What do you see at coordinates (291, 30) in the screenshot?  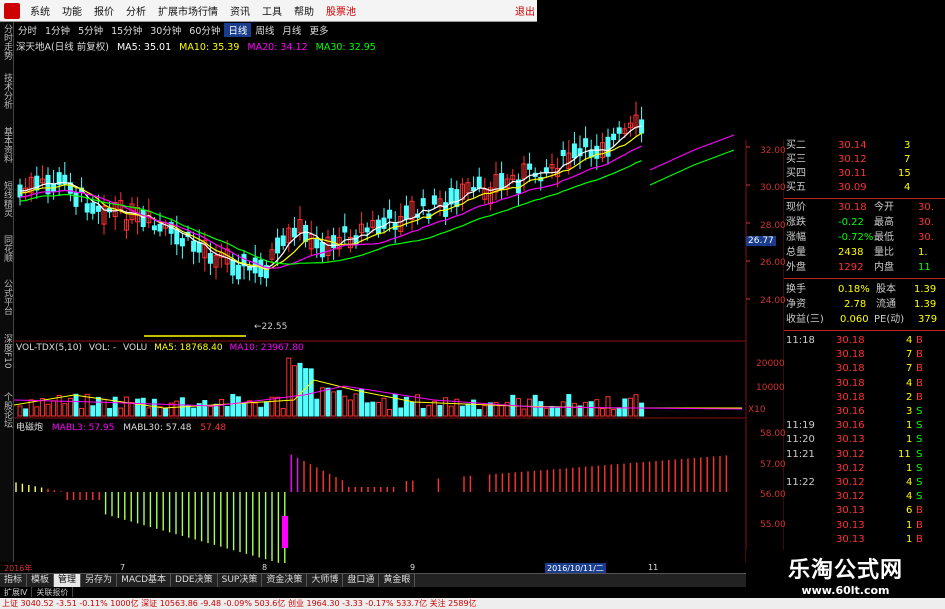 I see `period-monthly: 月线` at bounding box center [291, 30].